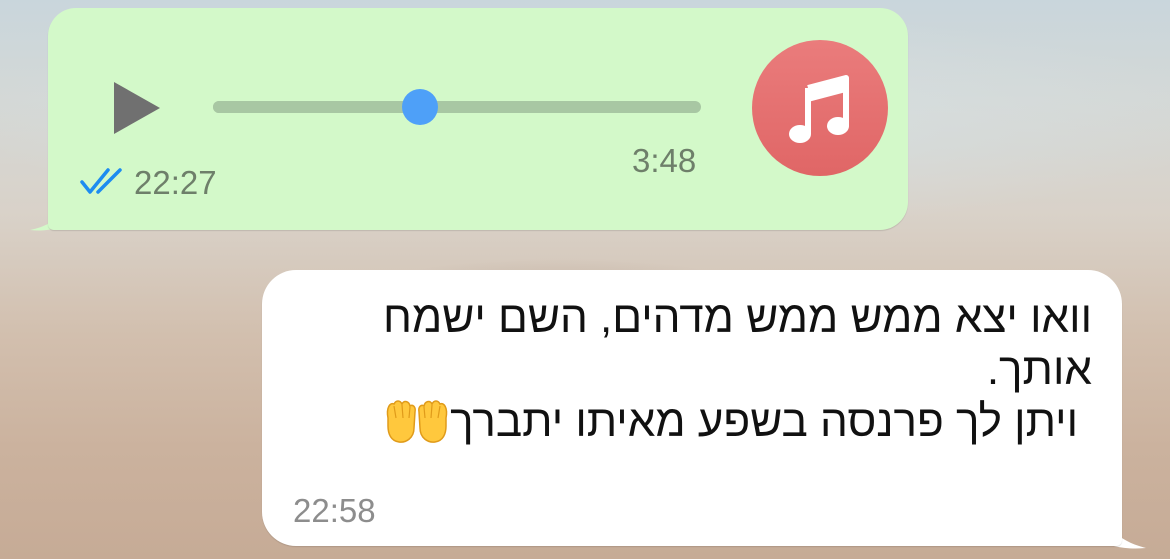  What do you see at coordinates (1039, 369) in the screenshot?
I see `message-line-2: אותך.` at bounding box center [1039, 369].